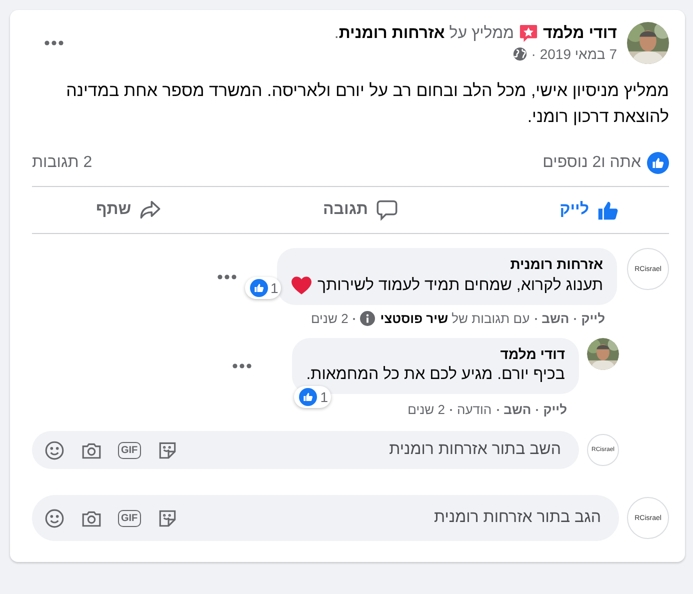 This screenshot has height=594, width=693. What do you see at coordinates (150, 210) in the screenshot?
I see `share-arrow-icon` at bounding box center [150, 210].